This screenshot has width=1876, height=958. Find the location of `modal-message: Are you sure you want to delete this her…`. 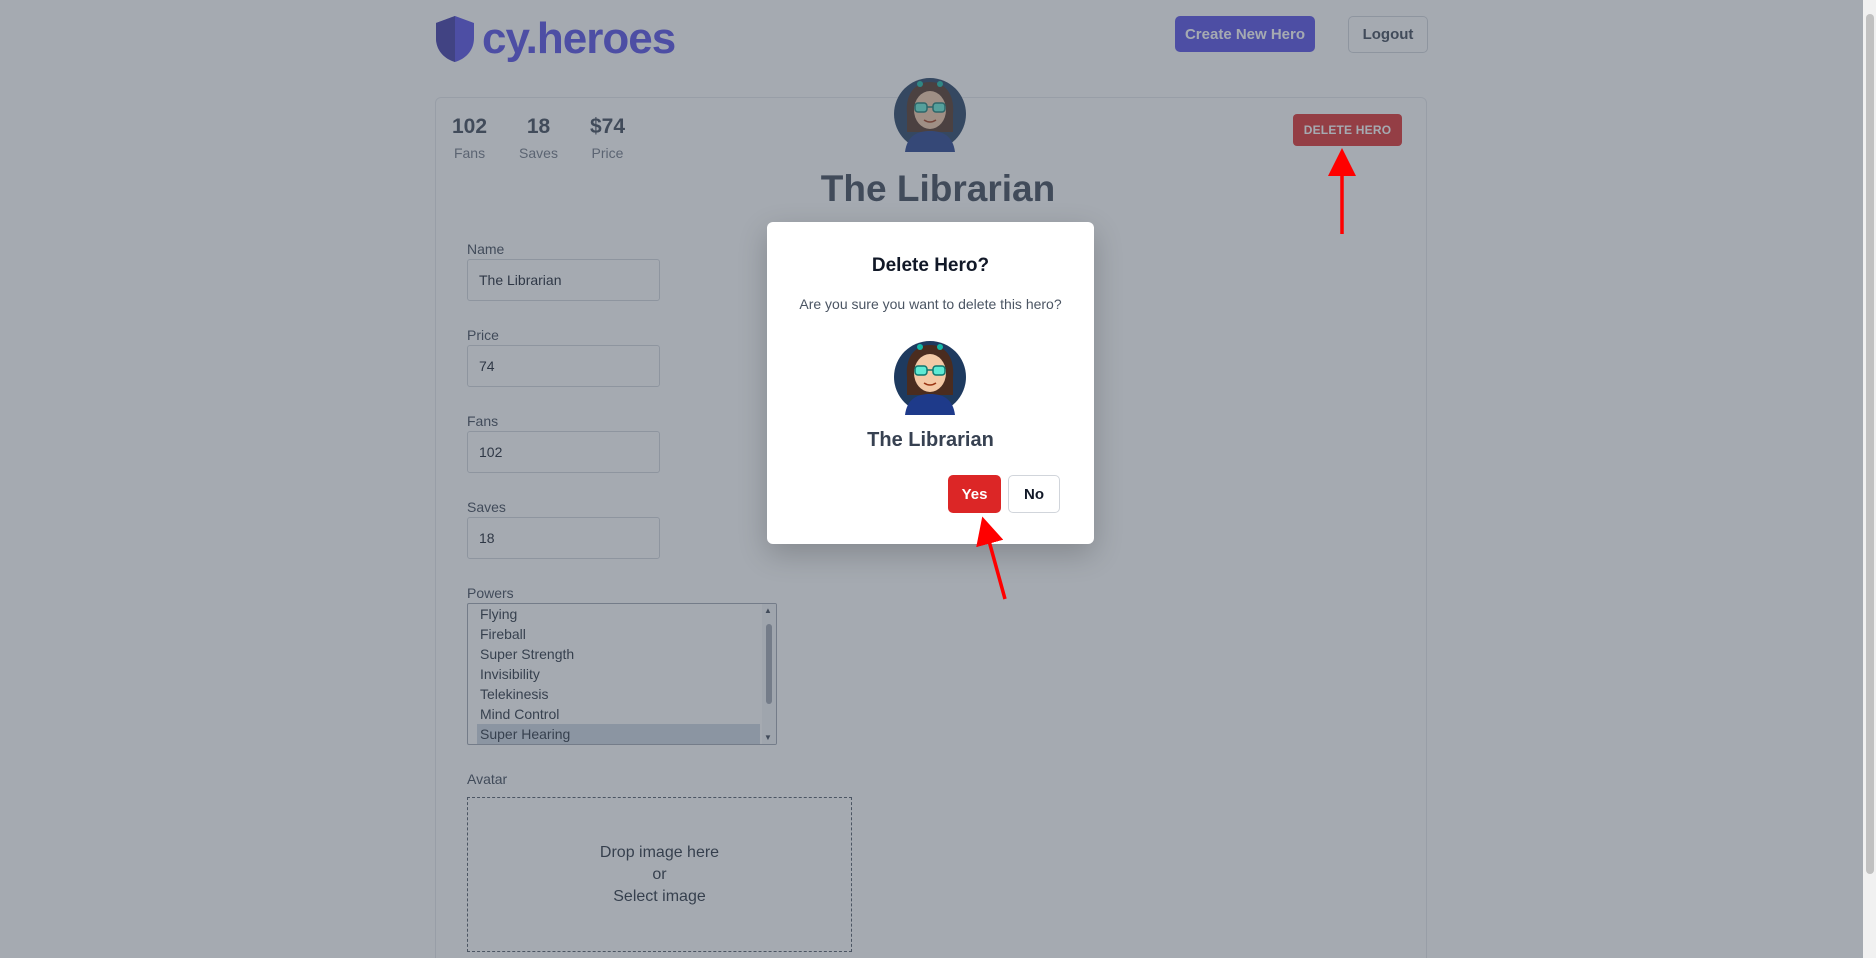

modal-message: Are you sure you want to delete this her… is located at coordinates (930, 304).